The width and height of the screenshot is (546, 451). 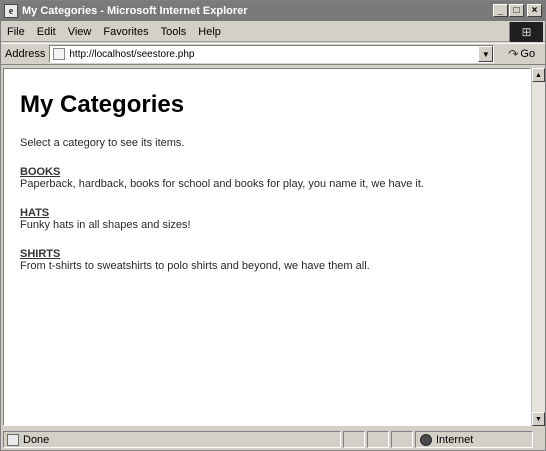 I want to click on scroll-down-button: ▼, so click(x=538, y=419).